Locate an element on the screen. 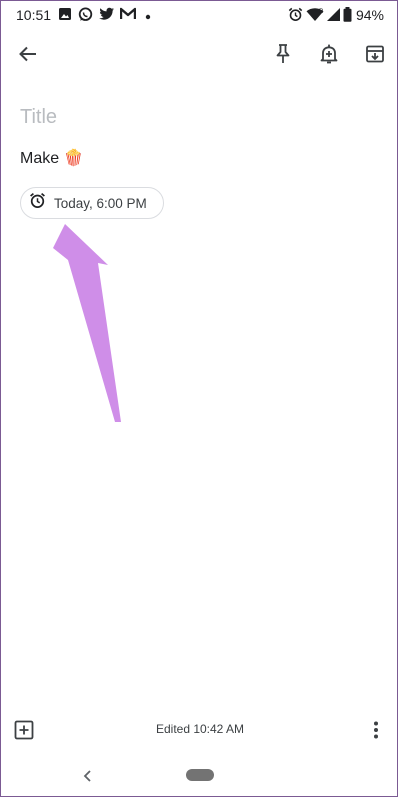 The width and height of the screenshot is (400, 799). nav-back-chevron-icon is located at coordinates (88, 780).